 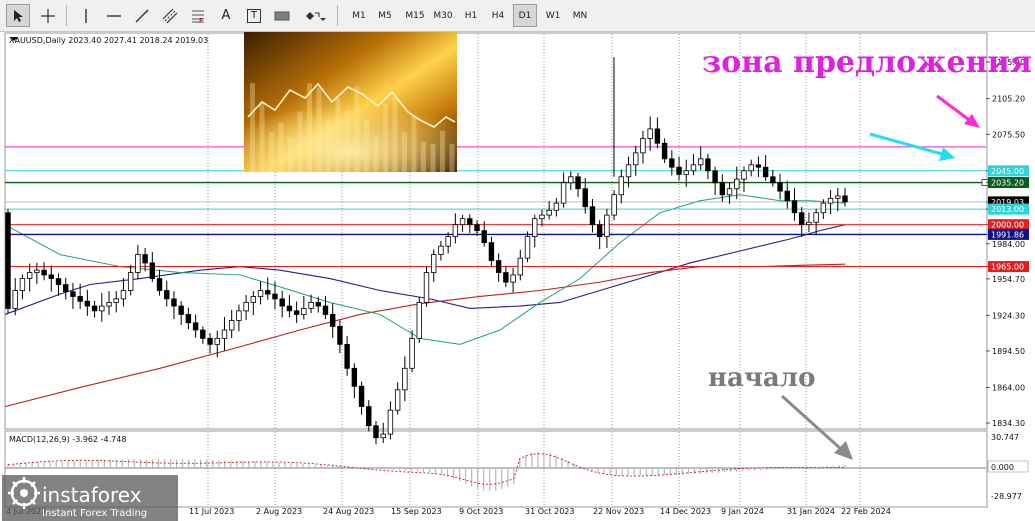 I want to click on timeframe-m1-button: M1, so click(x=359, y=15).